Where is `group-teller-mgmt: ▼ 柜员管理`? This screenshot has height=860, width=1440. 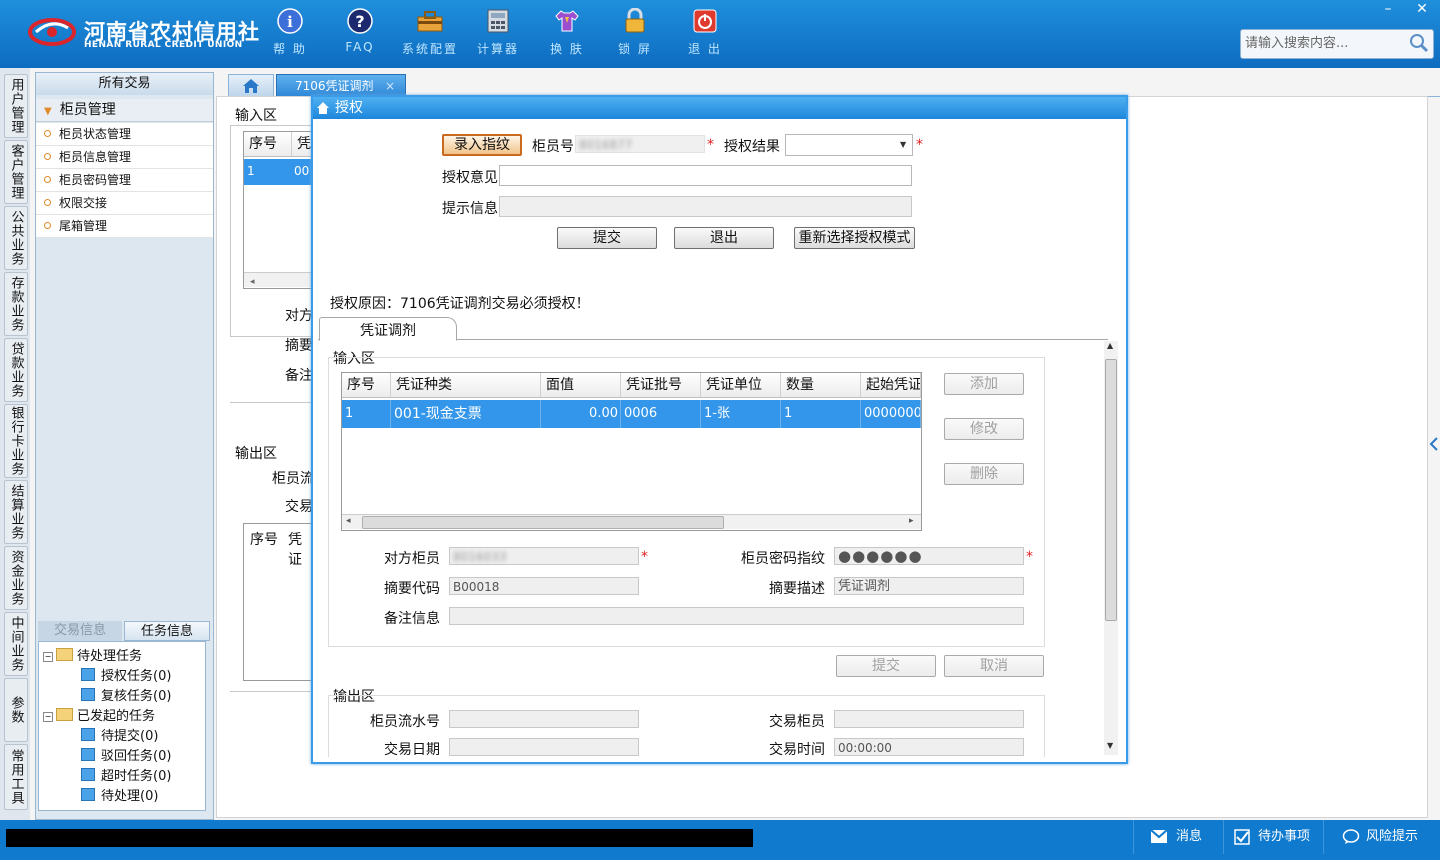
group-teller-mgmt: ▼ 柜员管理 is located at coordinates (124, 110).